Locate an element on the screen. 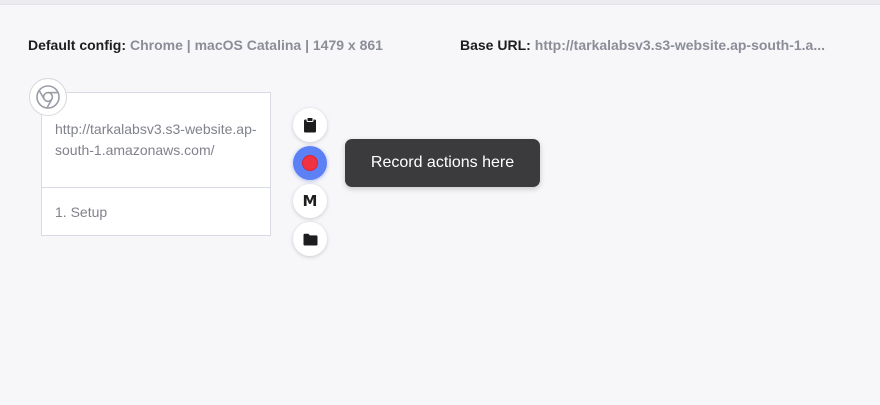 This screenshot has width=880, height=405. chrome-icon is located at coordinates (48, 97).